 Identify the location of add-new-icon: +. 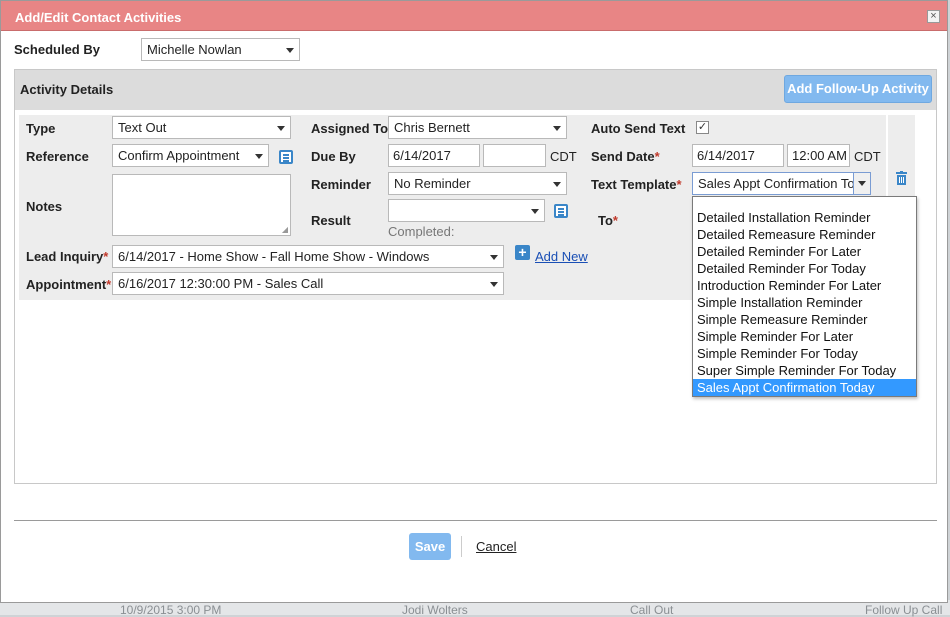
(522, 252).